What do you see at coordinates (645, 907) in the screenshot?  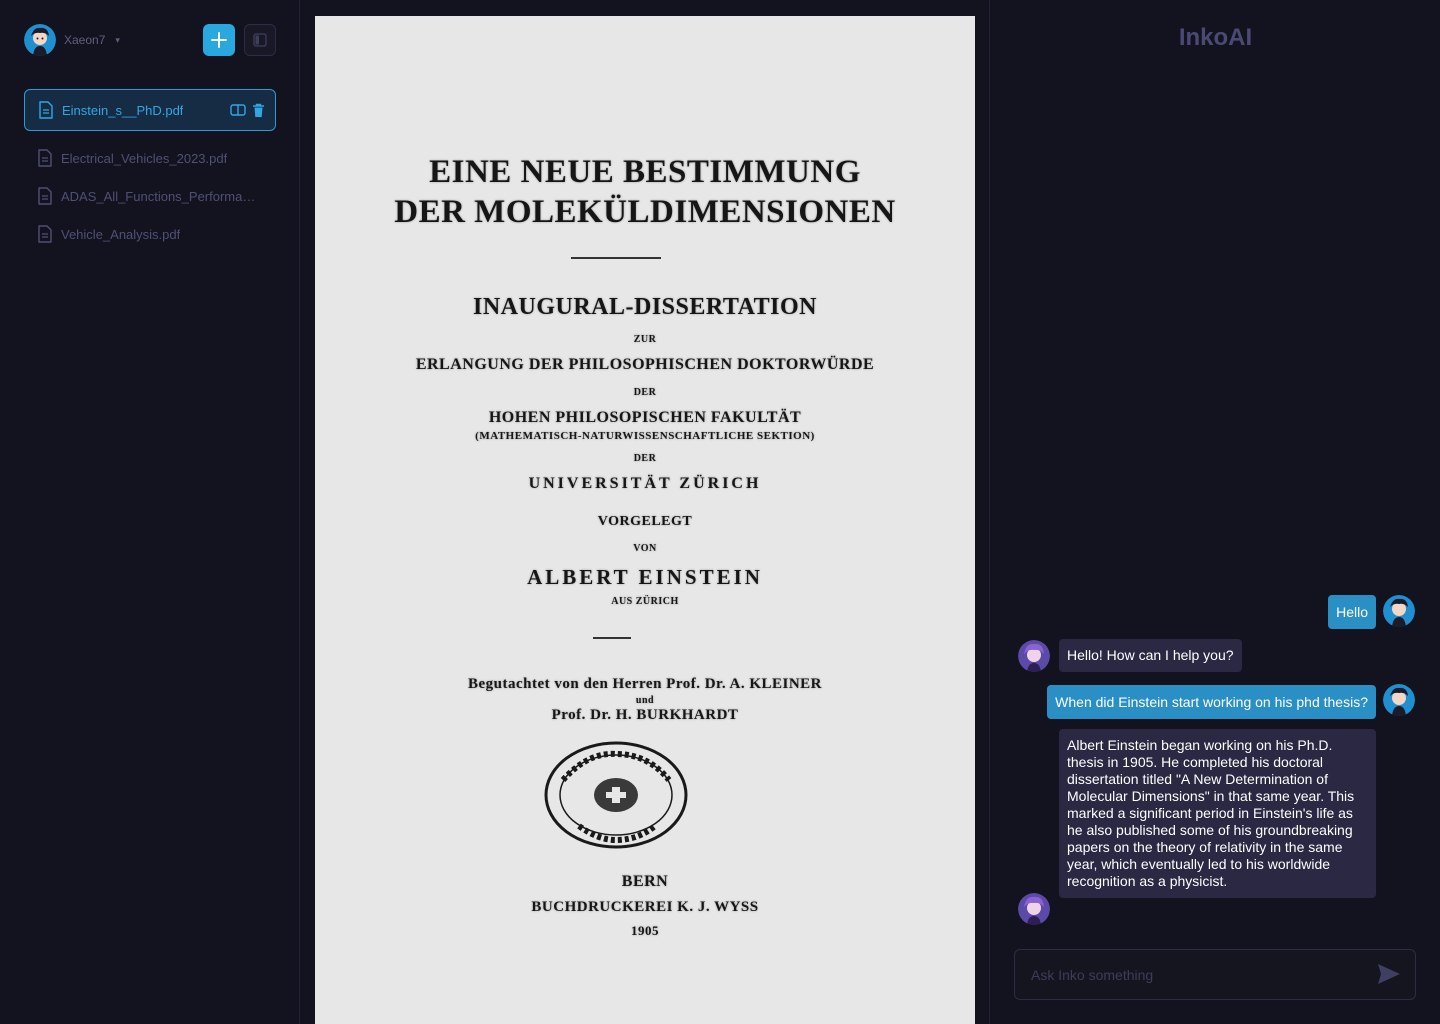 I see `doc-printer: BUCHDRUCKEREI K. J. WYSS` at bounding box center [645, 907].